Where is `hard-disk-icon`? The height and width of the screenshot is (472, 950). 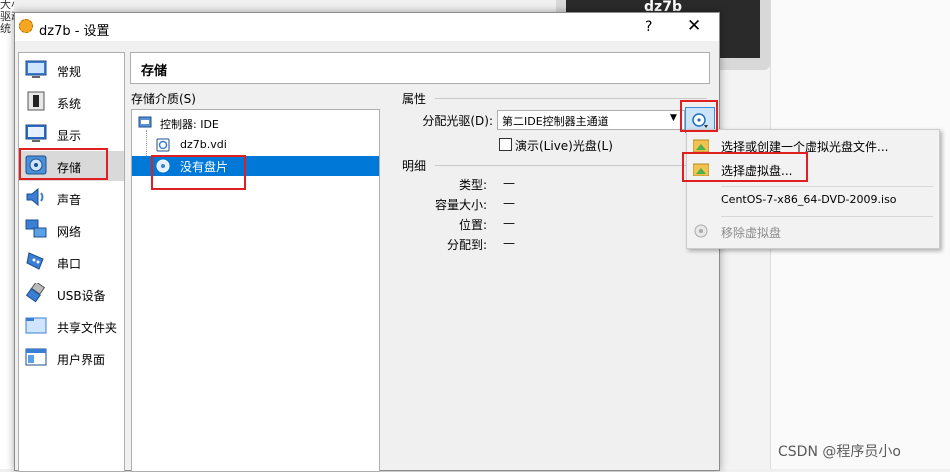 hard-disk-icon is located at coordinates (163, 145).